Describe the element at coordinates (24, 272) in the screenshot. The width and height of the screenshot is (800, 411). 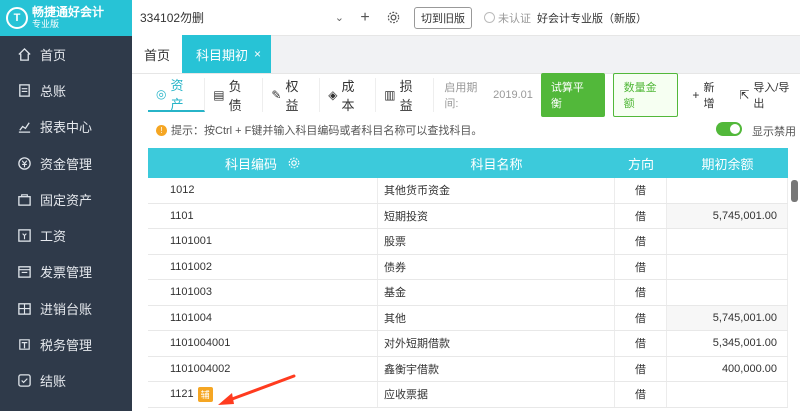
I see `invoice-icon` at that location.